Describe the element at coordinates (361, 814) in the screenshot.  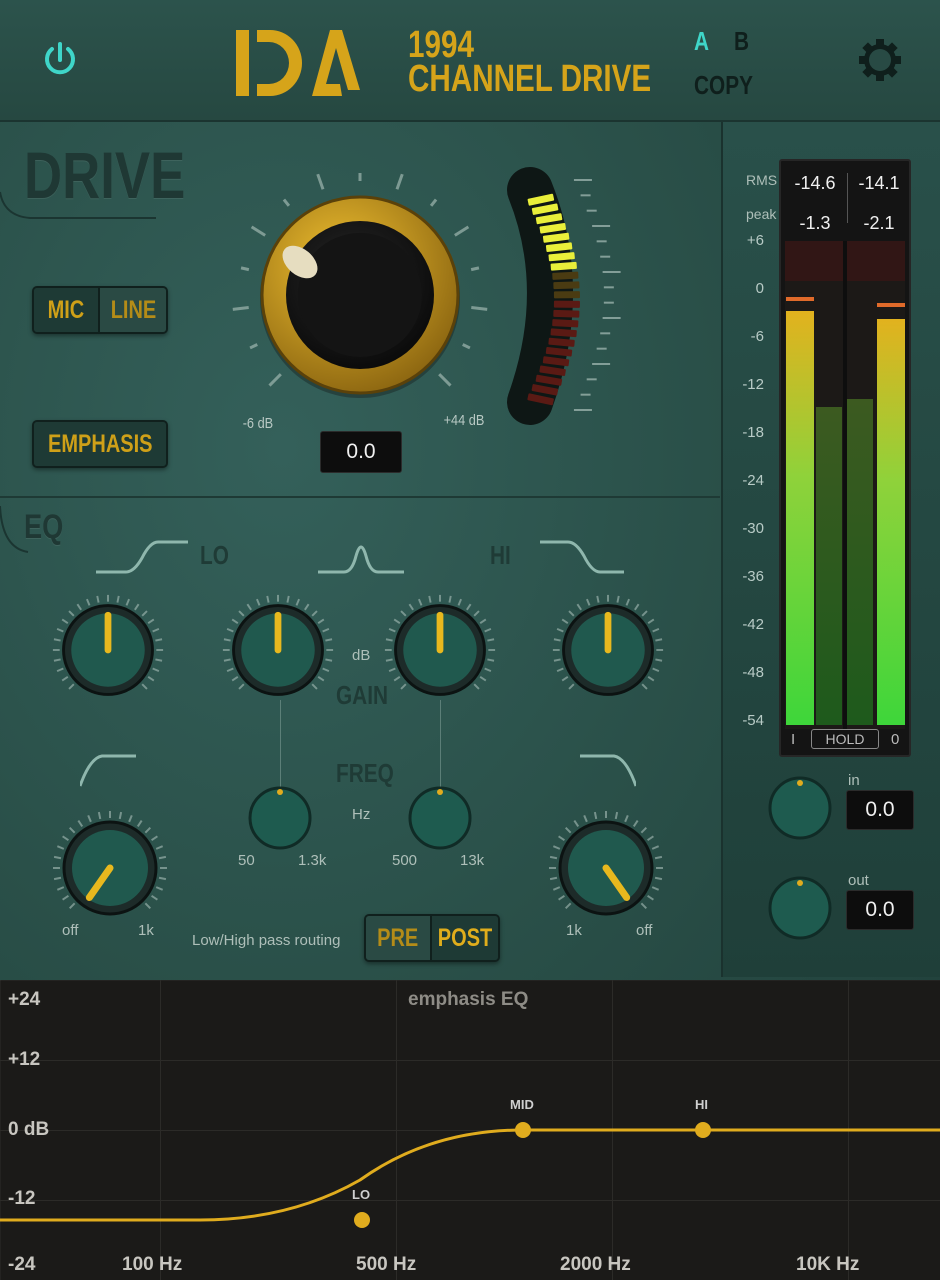
I see `freq-hz-label: Hz` at that location.